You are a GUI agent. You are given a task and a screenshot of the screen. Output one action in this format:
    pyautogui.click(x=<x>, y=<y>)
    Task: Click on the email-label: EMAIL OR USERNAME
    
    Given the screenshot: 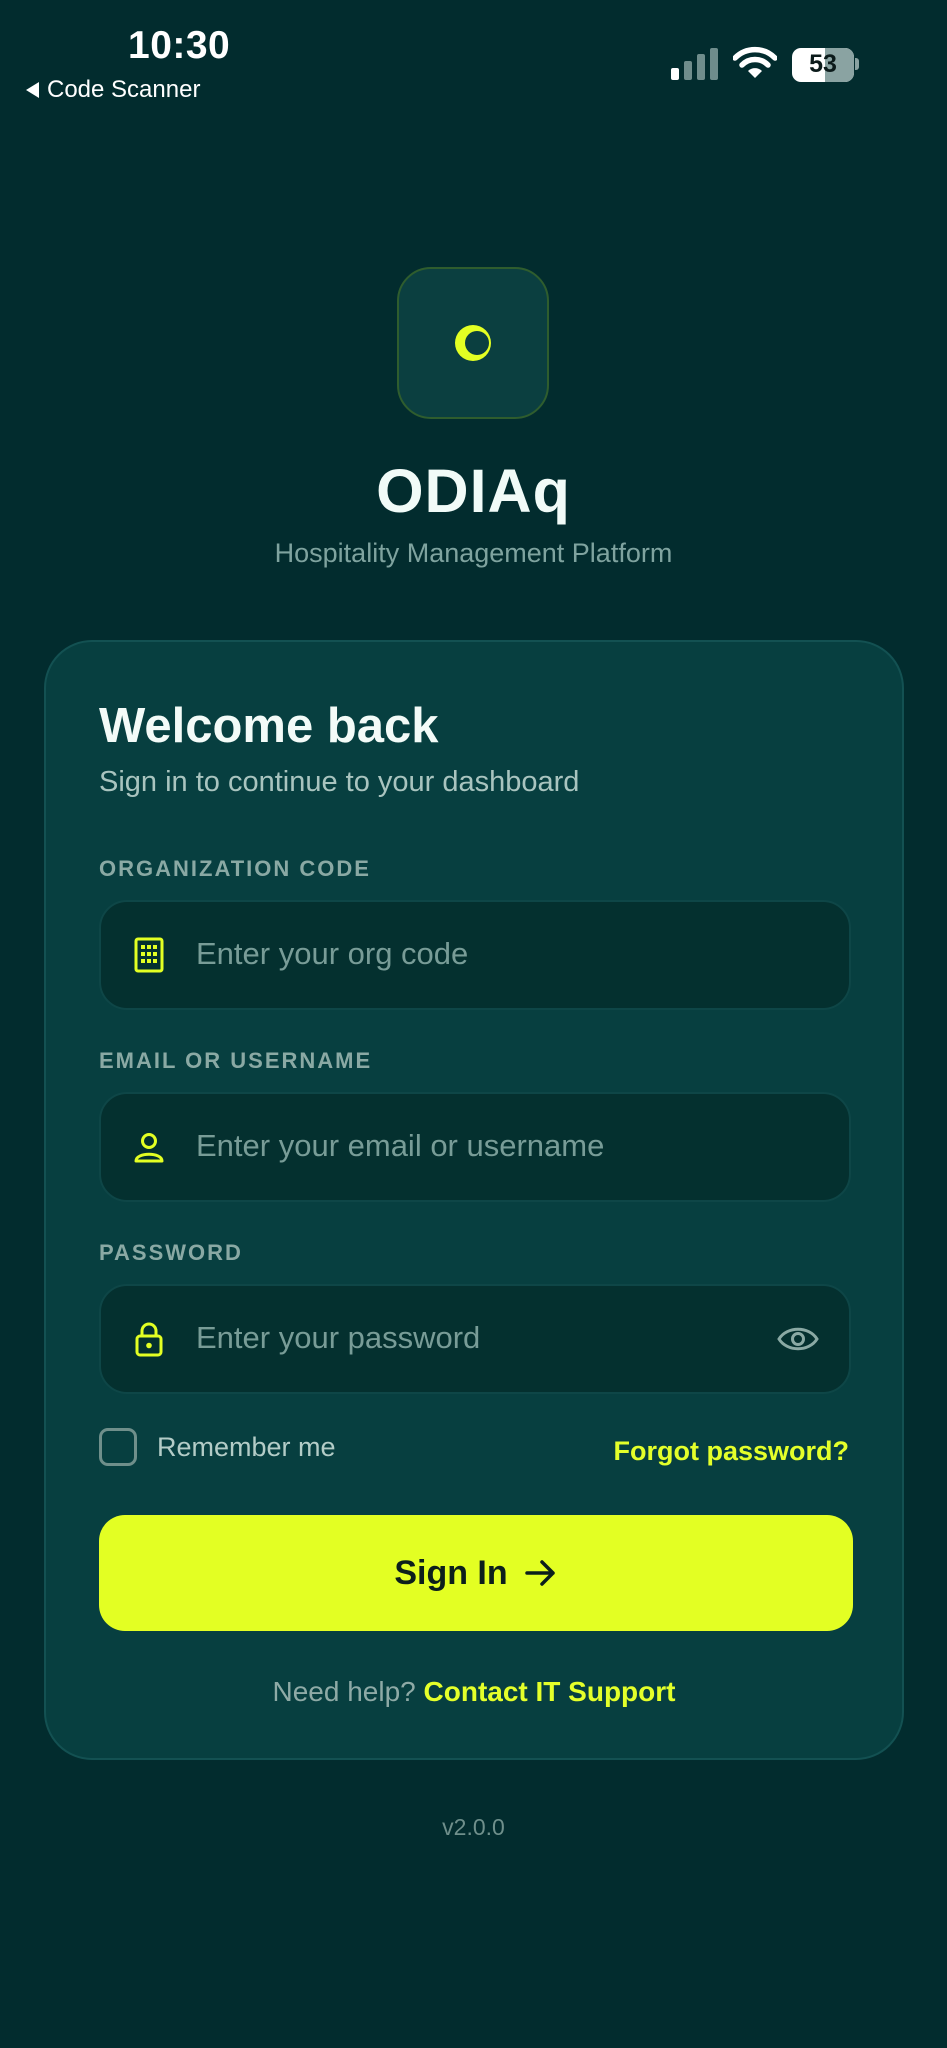 What is the action you would take?
    pyautogui.click(x=236, y=1060)
    